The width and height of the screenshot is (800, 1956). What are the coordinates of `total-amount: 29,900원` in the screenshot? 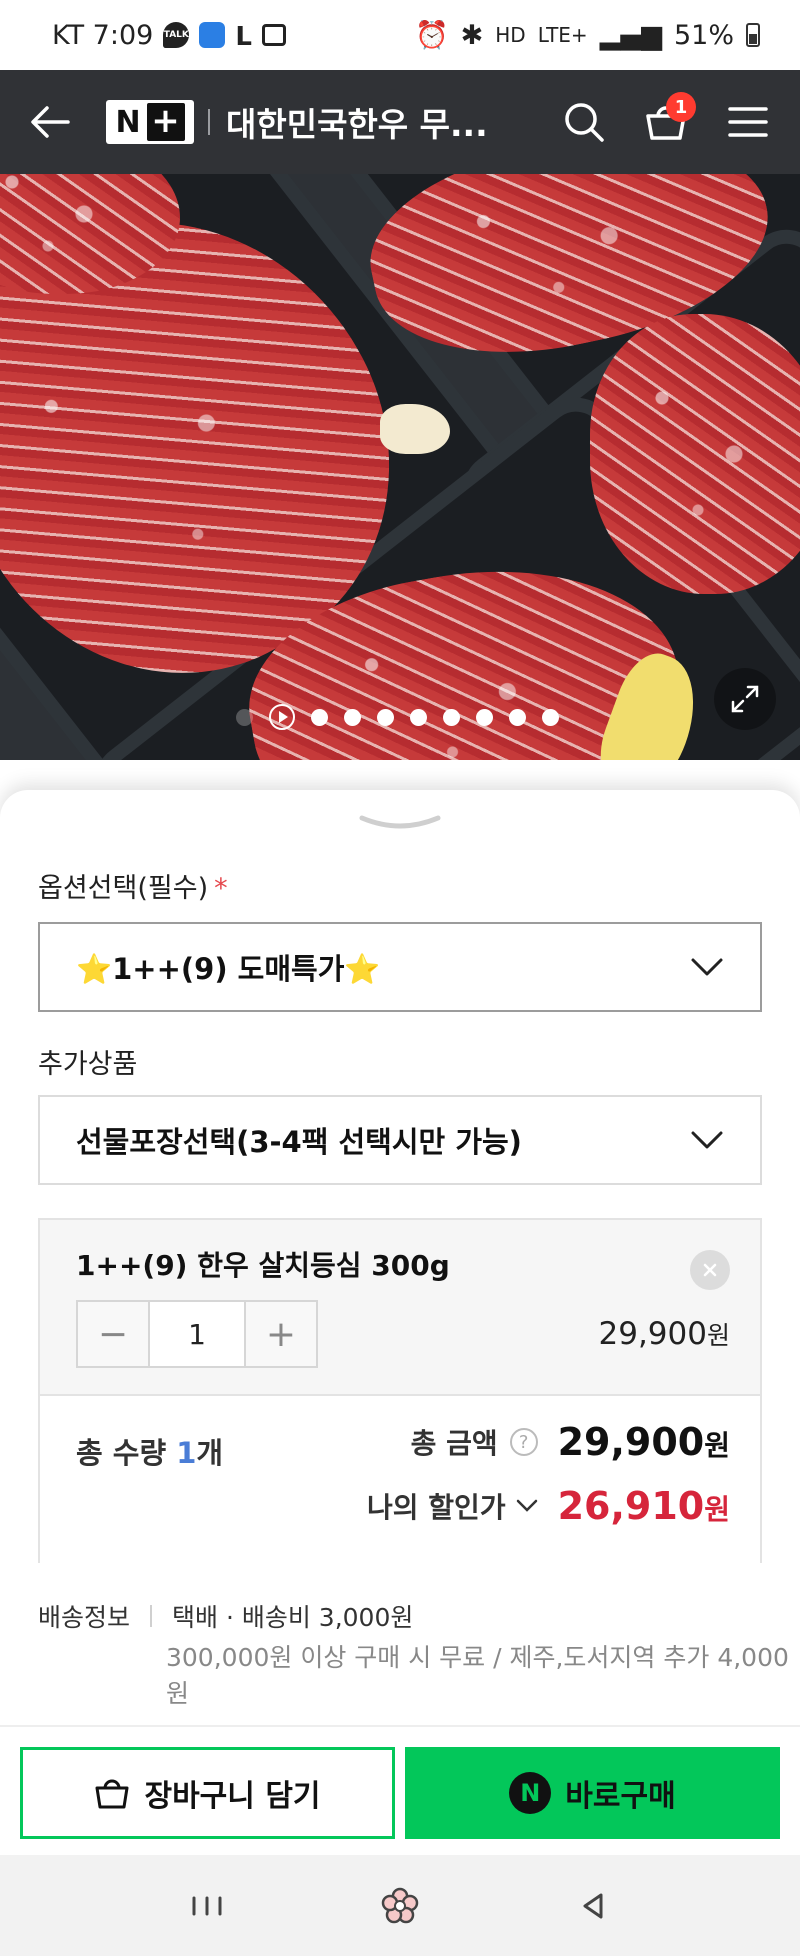 It's located at (644, 1442).